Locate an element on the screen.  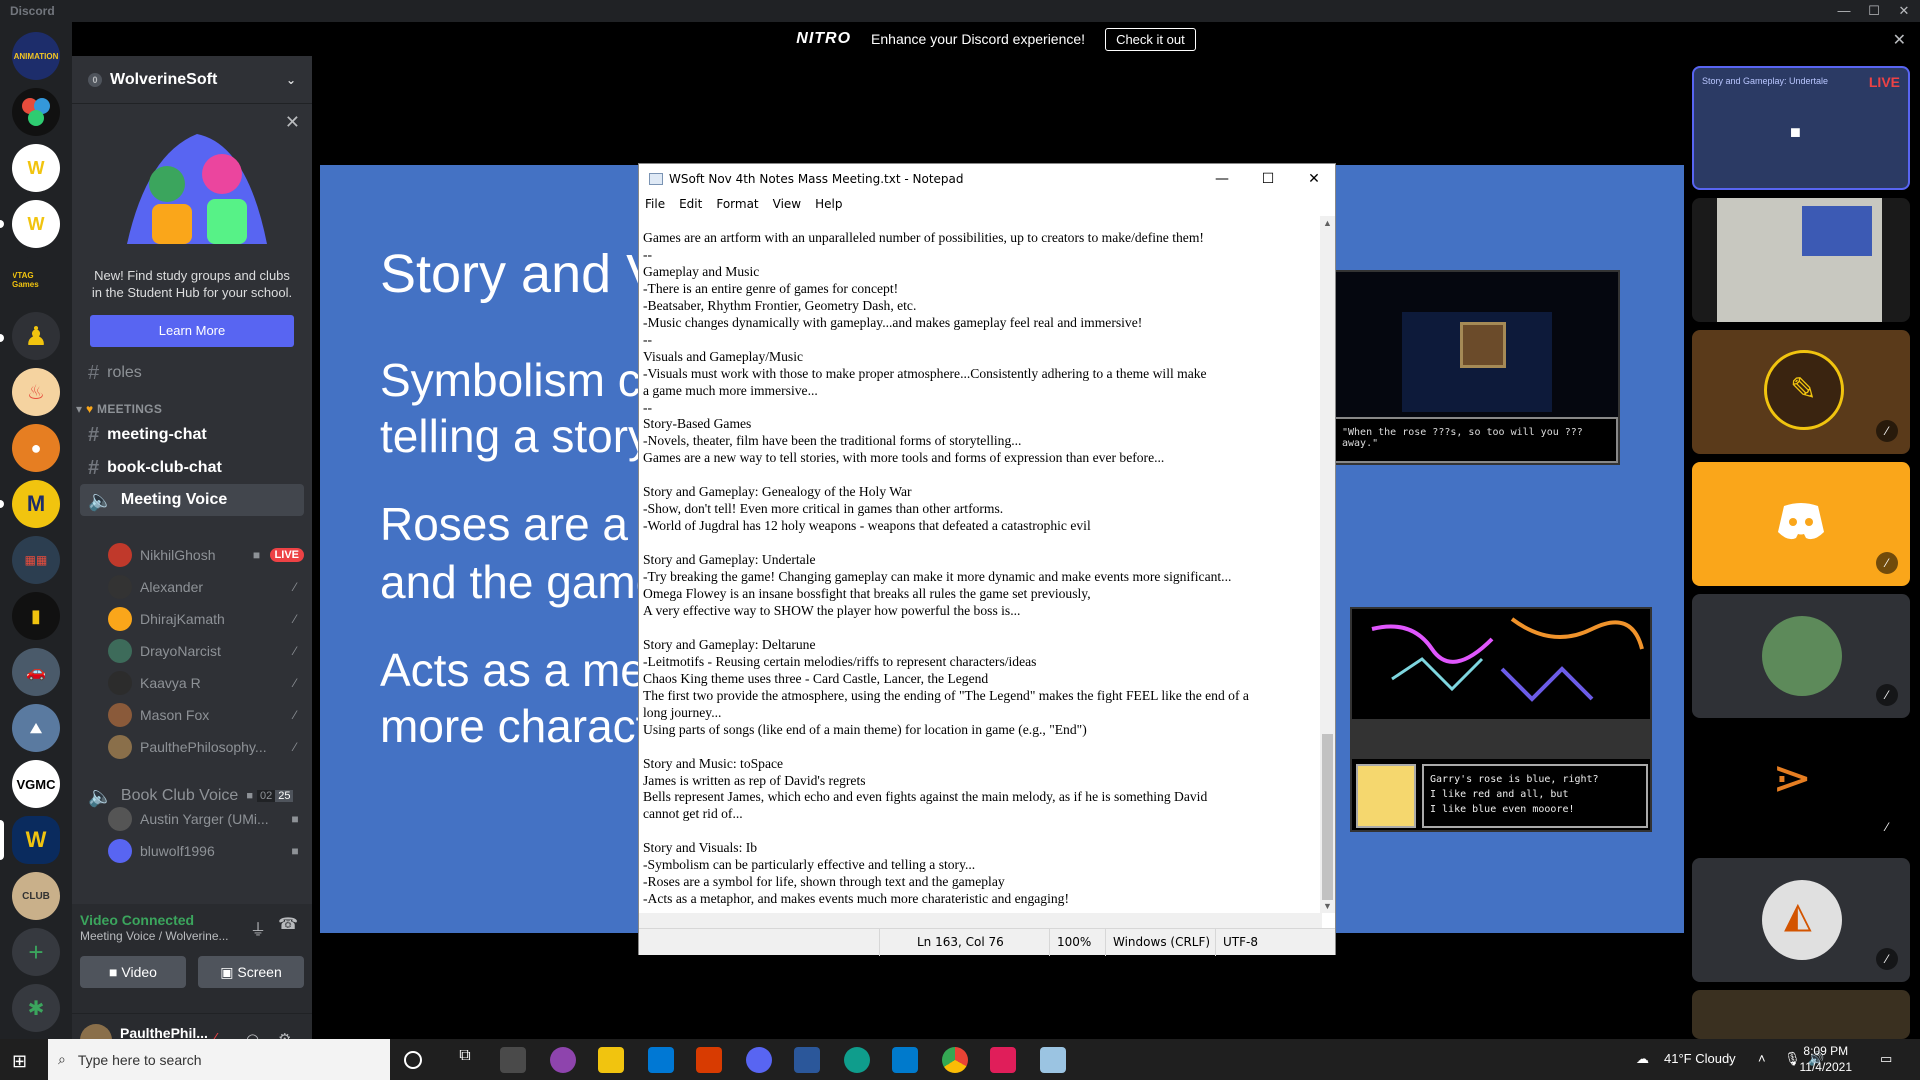
vertical-scrollbar: ▲ ▼ is located at coordinates (1327, 564).